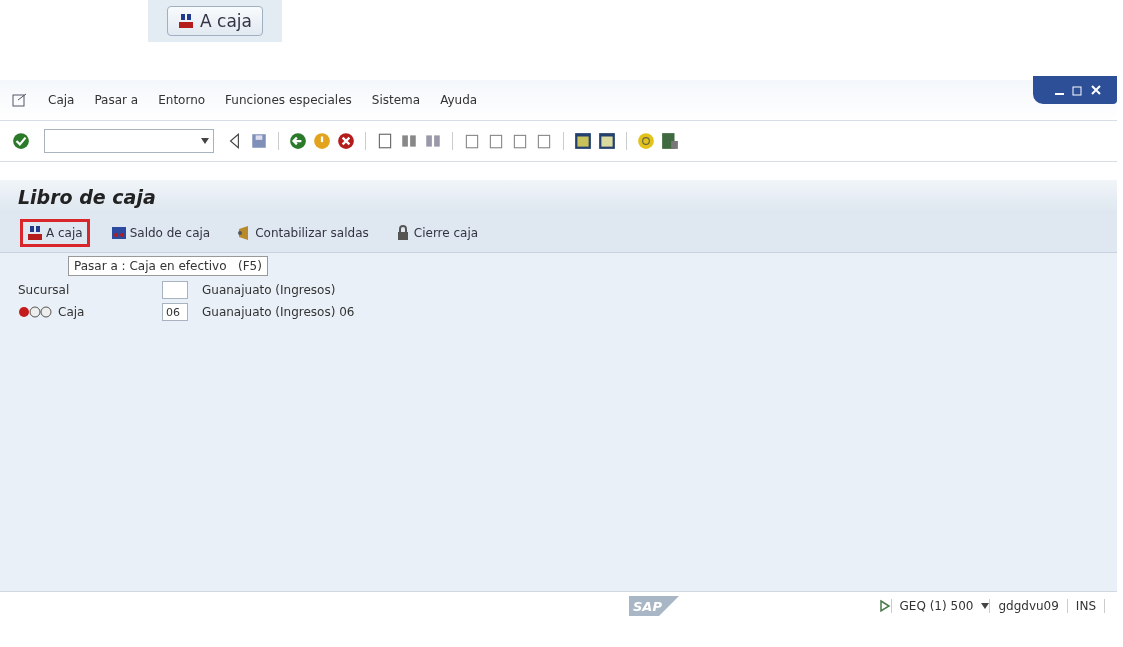 This screenshot has height=647, width=1123. I want to click on restore-icon, so click(1078, 90).